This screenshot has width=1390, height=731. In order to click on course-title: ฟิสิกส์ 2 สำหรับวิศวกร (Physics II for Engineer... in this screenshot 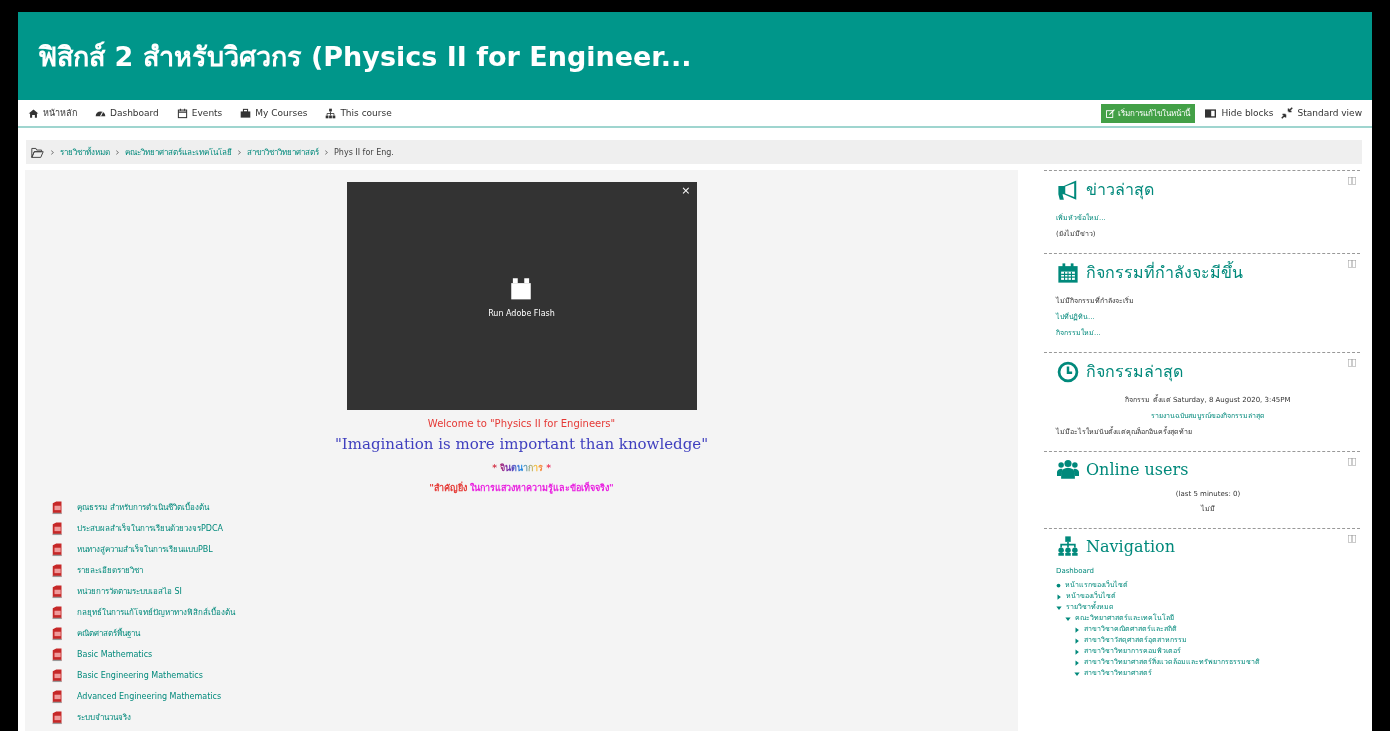, I will do `click(365, 56)`.